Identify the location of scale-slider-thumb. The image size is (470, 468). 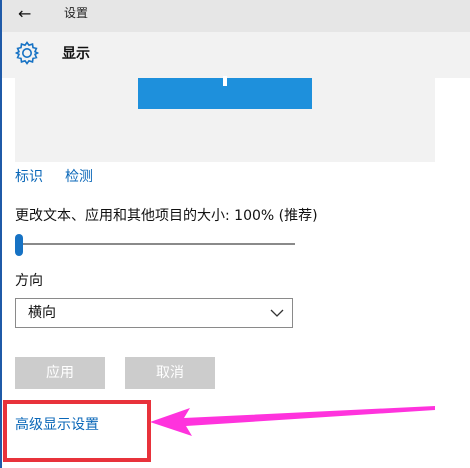
(19, 245).